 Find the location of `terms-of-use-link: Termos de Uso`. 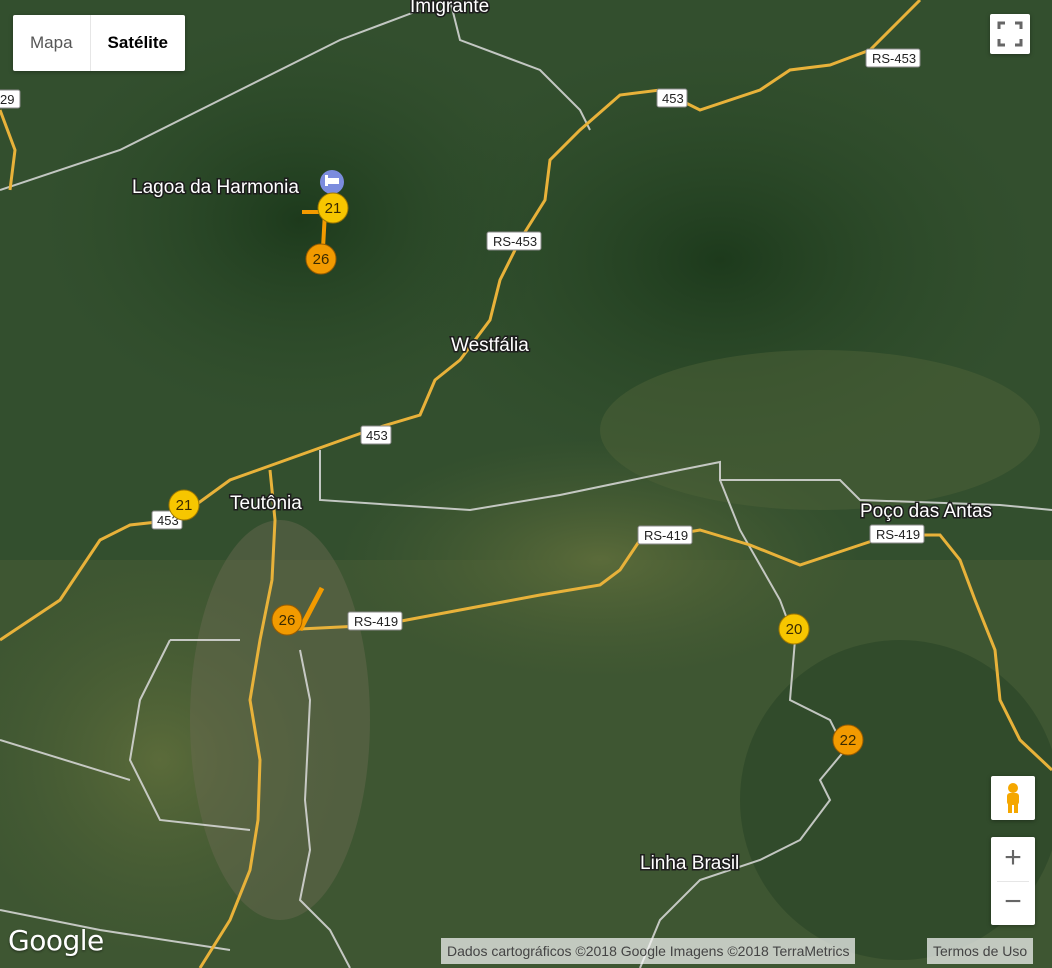

terms-of-use-link: Termos de Uso is located at coordinates (980, 951).